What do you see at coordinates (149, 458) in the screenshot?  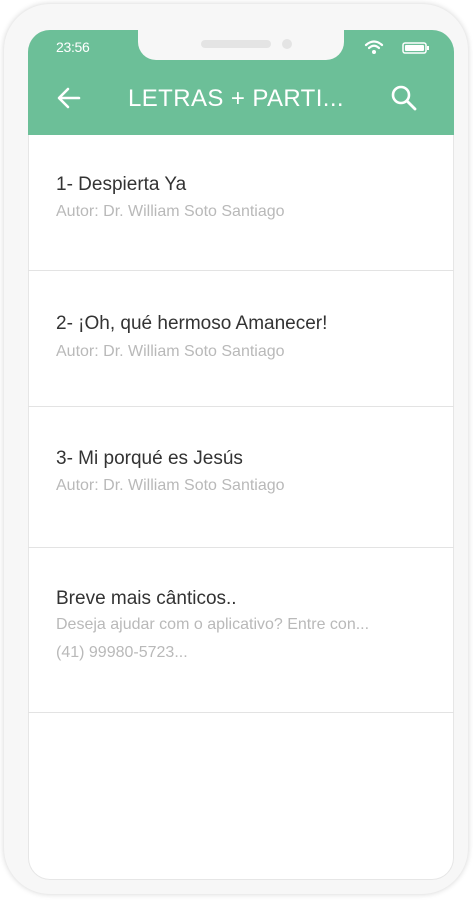 I see `song-title: 3- Mi porqué es Jesús` at bounding box center [149, 458].